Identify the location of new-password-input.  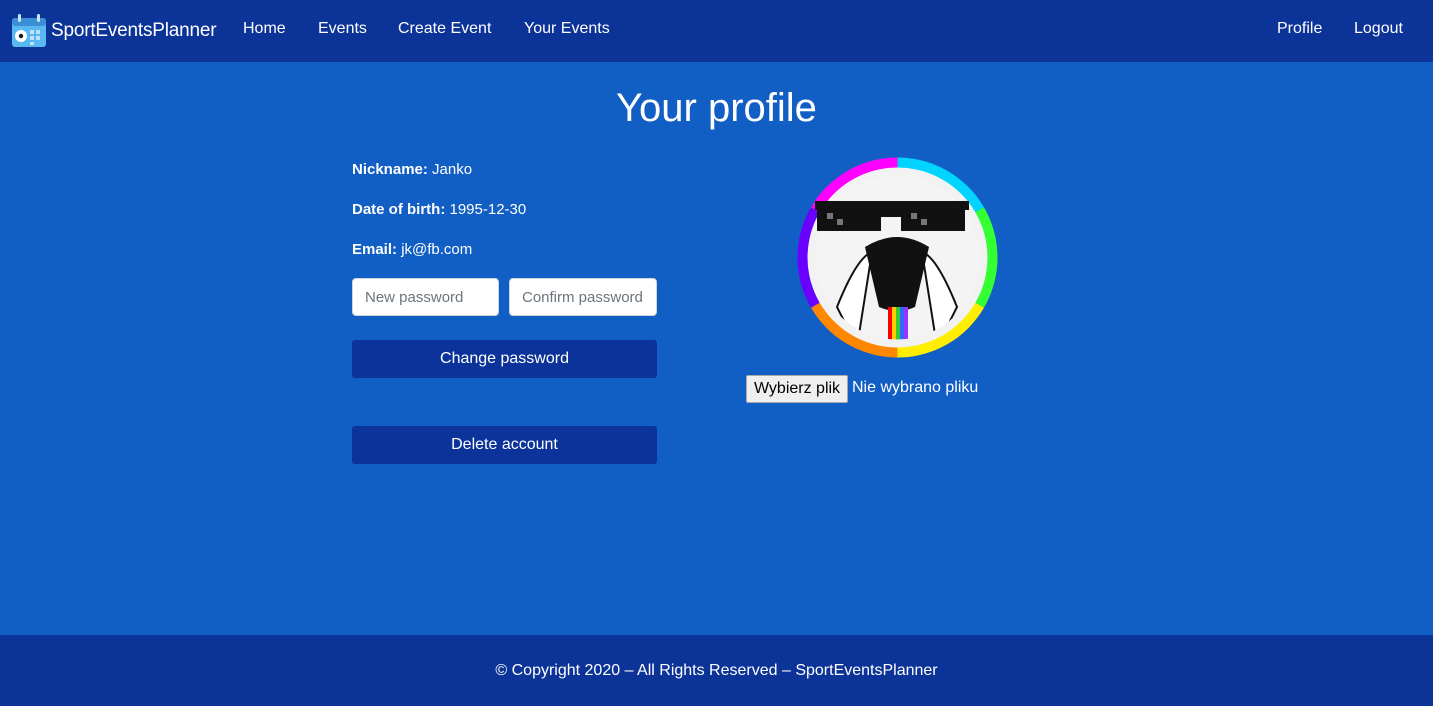
(425, 297).